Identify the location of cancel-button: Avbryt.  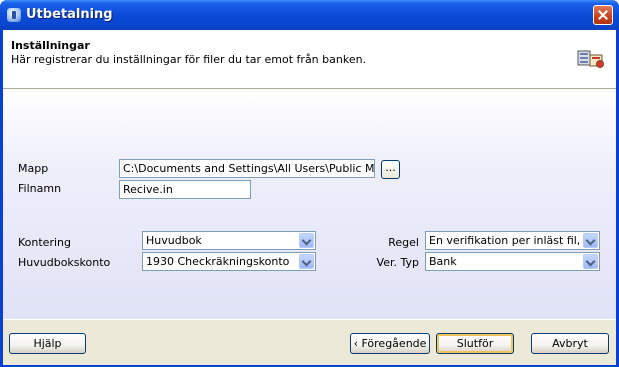
(570, 343).